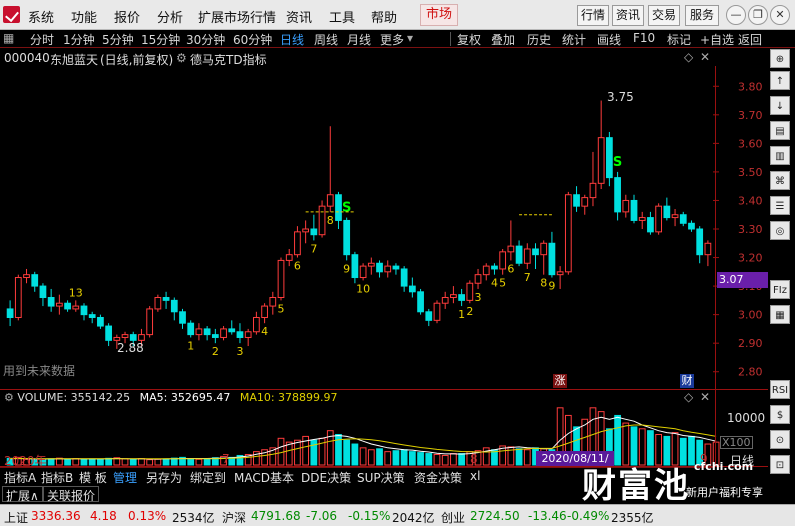 This screenshot has height=526, width=795. What do you see at coordinates (780, 230) in the screenshot?
I see `target-icon: ◎` at bounding box center [780, 230].